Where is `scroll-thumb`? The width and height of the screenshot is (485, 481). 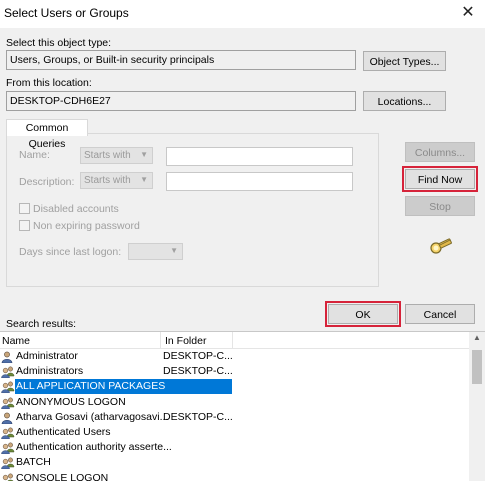 scroll-thumb is located at coordinates (477, 367).